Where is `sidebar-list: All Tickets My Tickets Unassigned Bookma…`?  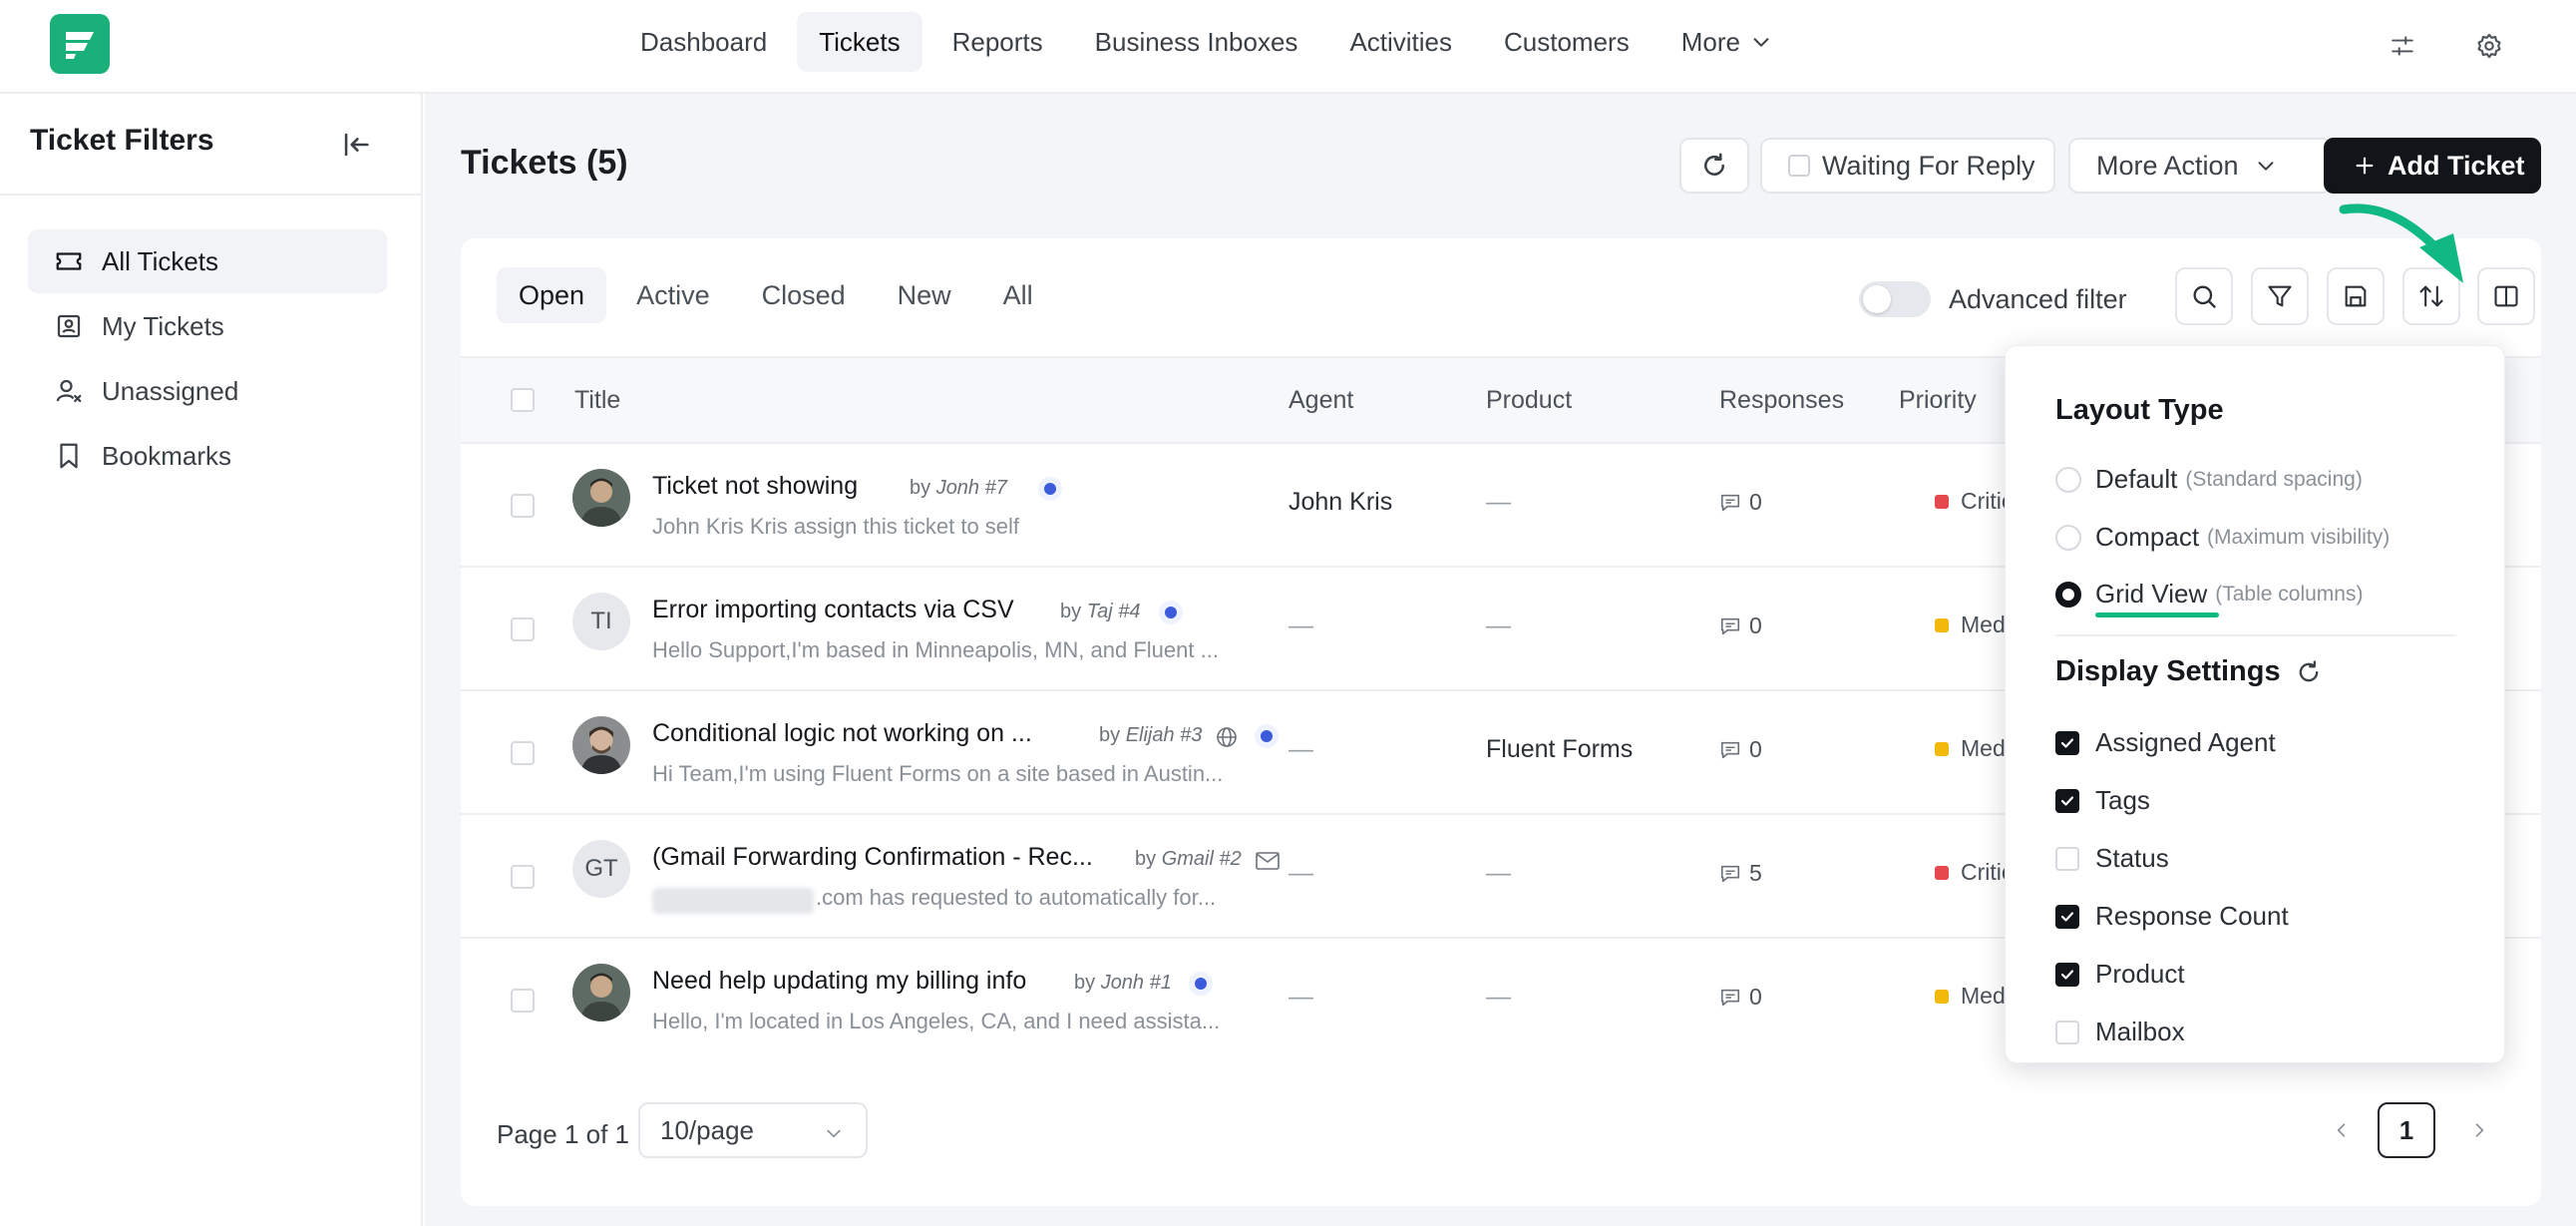
sidebar-list: All Tickets My Tickets Unassigned Bookma… is located at coordinates (207, 359).